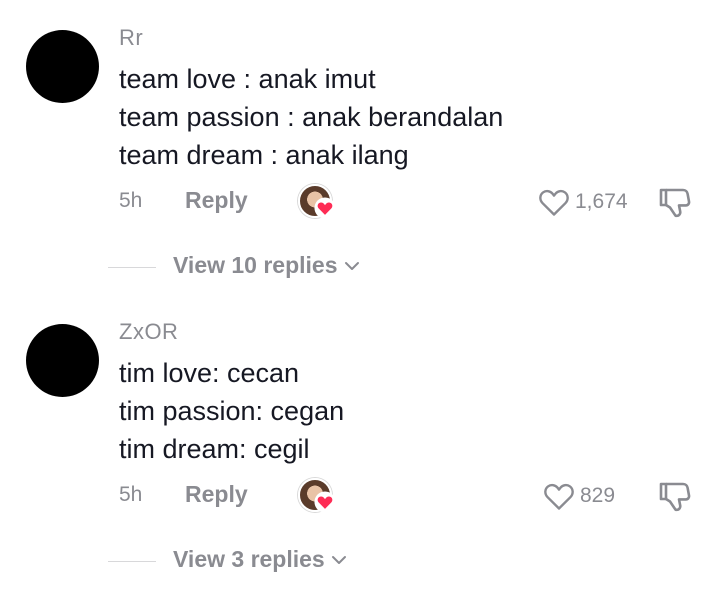  Describe the element at coordinates (247, 79) in the screenshot. I see `comment-line: team love : anak imut` at that location.